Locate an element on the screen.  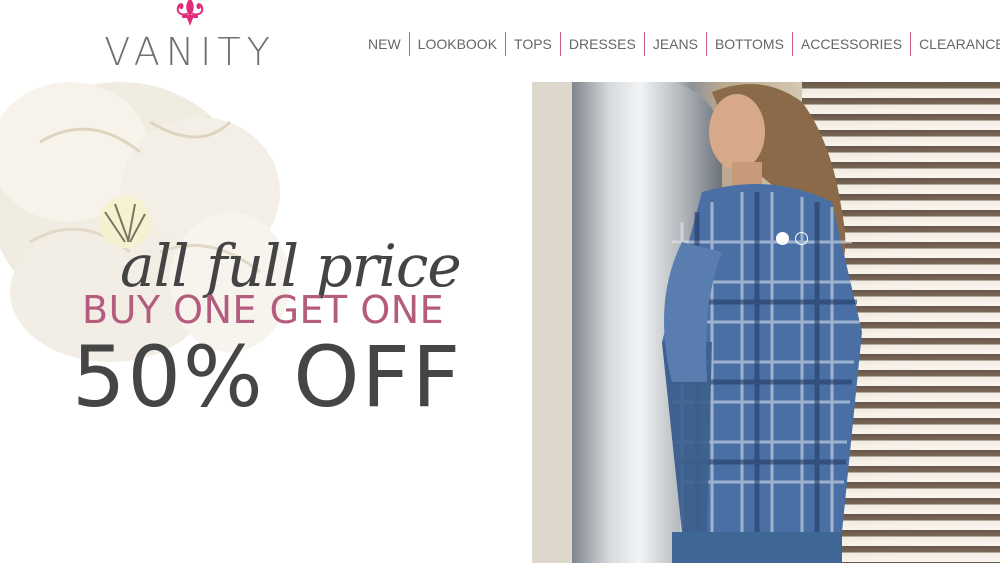
brand-name: VANITY is located at coordinates (190, 52).